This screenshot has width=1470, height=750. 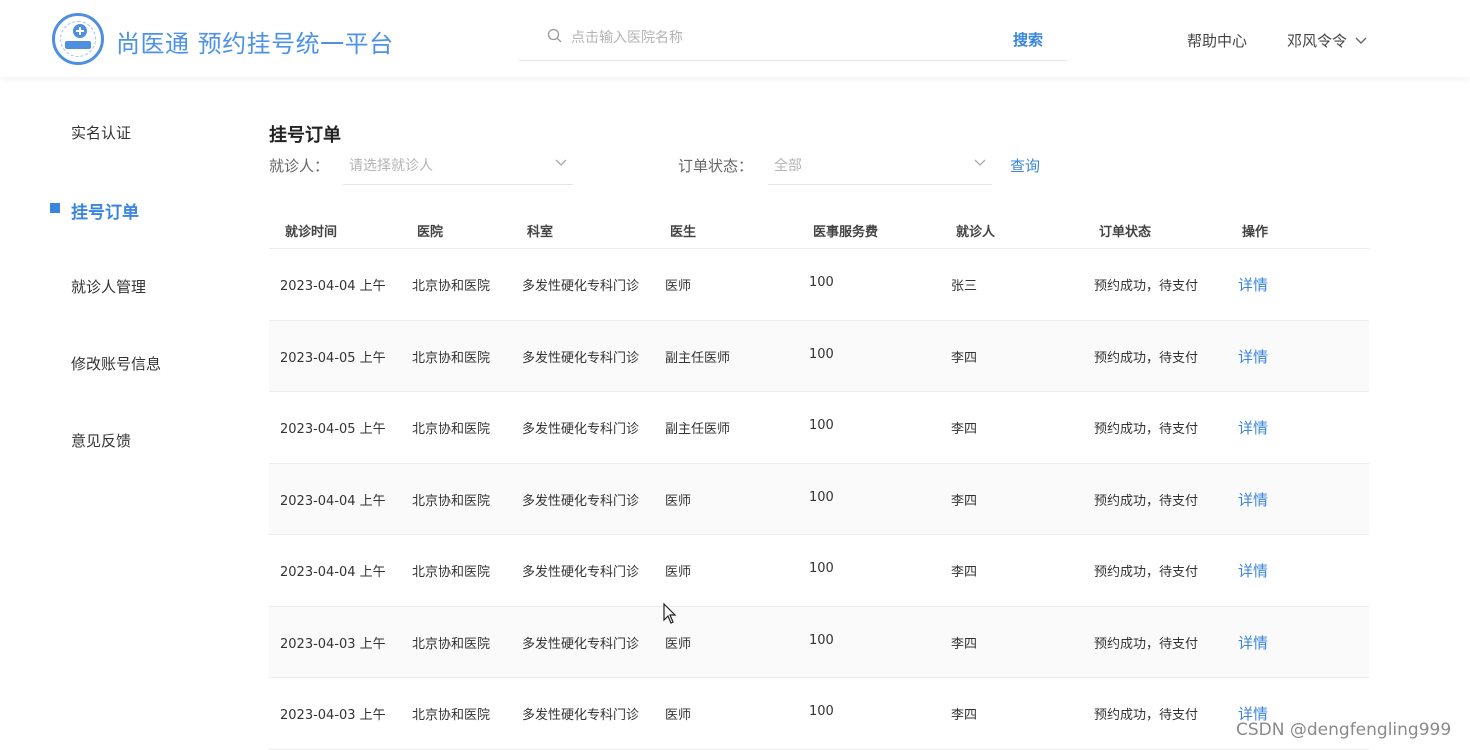 I want to click on sidebar-item-orders: 挂号订单, so click(x=105, y=210).